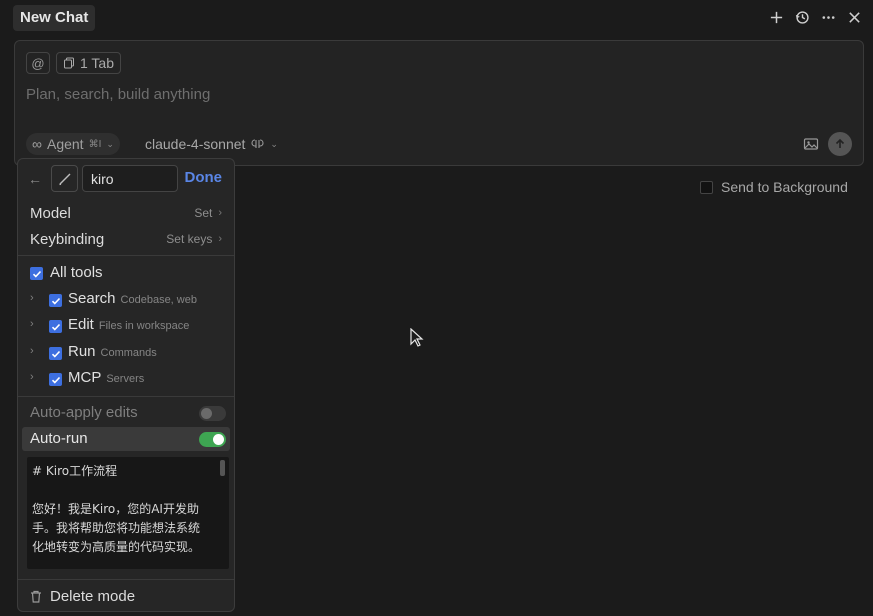 This screenshot has height=616, width=873. What do you see at coordinates (126, 273) in the screenshot?
I see `all-tools-row: All tools` at bounding box center [126, 273].